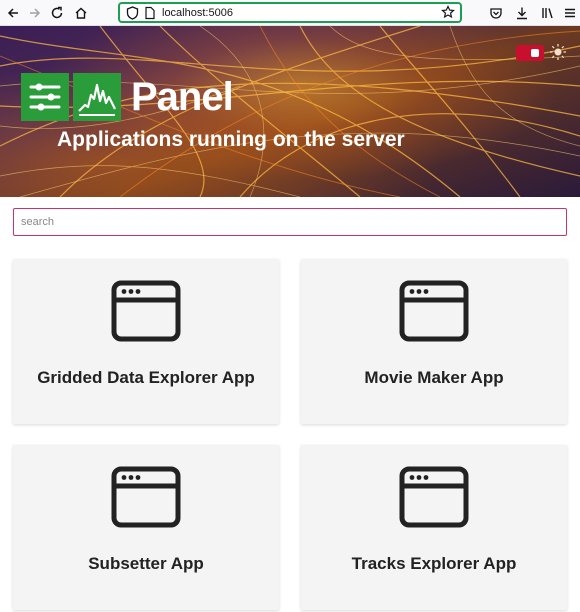  What do you see at coordinates (530, 53) in the screenshot?
I see `theme-toggle` at bounding box center [530, 53].